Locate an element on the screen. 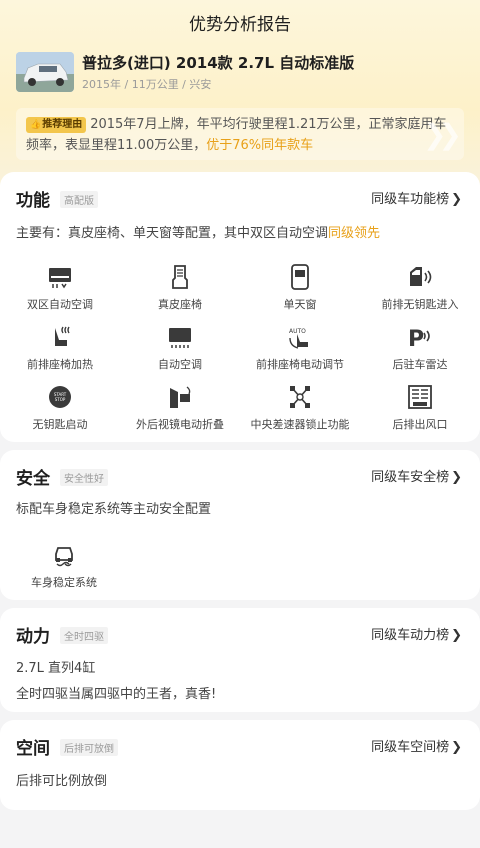  svg-text: STOP is located at coordinates (60, 399).